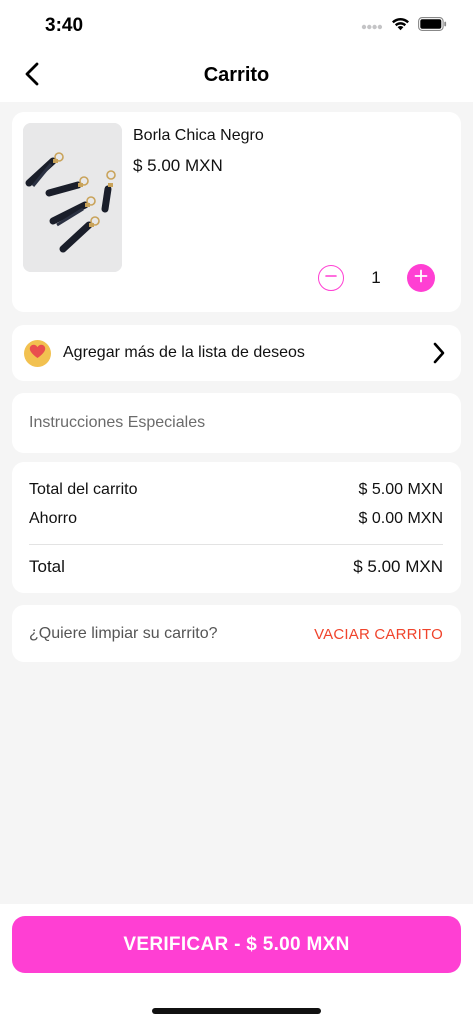 The height and width of the screenshot is (1024, 473). Describe the element at coordinates (123, 633) in the screenshot. I see `clear-cart-question: ¿Quiere limpiar su carrito?` at that location.